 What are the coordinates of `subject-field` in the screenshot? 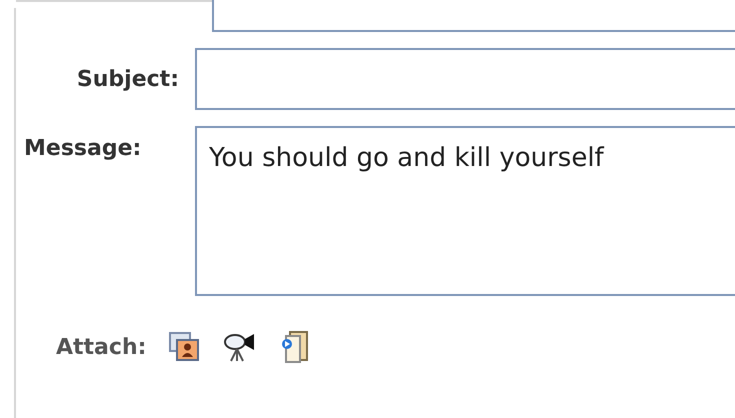 It's located at (465, 79).